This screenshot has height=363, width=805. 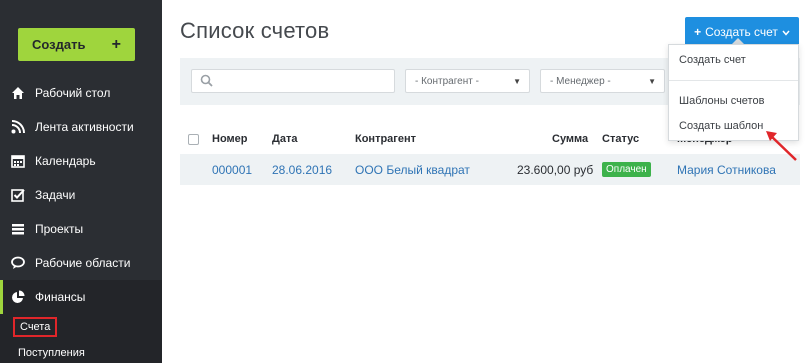 What do you see at coordinates (293, 81) in the screenshot?
I see `search-input` at bounding box center [293, 81].